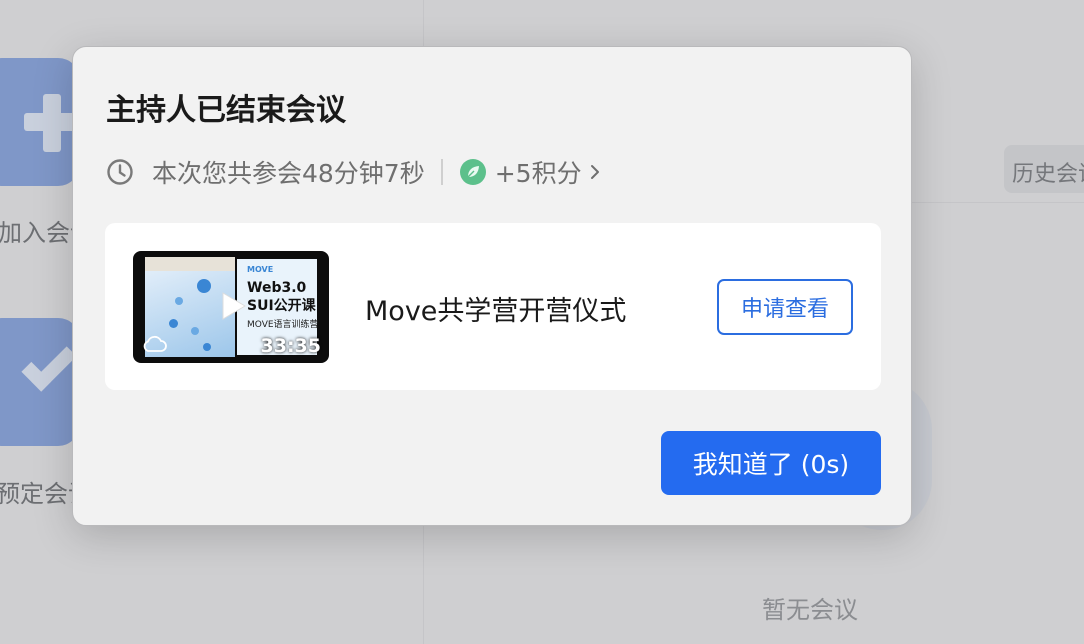 The image size is (1084, 644). I want to click on got-it-button: 我知道了 (0s), so click(771, 463).